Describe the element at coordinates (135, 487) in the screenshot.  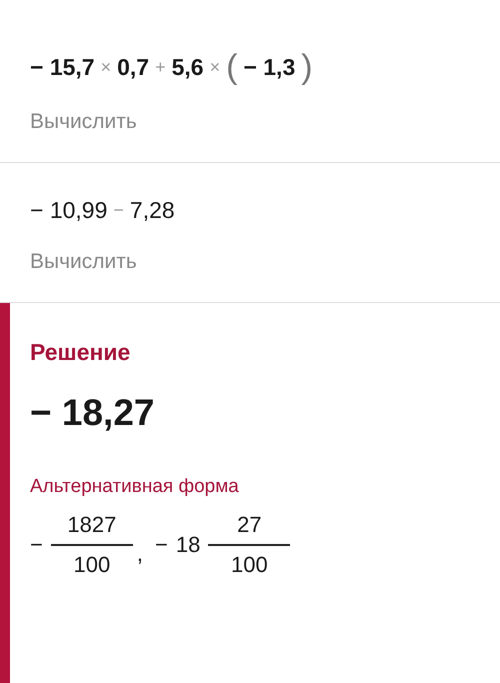
I see `alternative-form-title: Альтернативная форма` at that location.